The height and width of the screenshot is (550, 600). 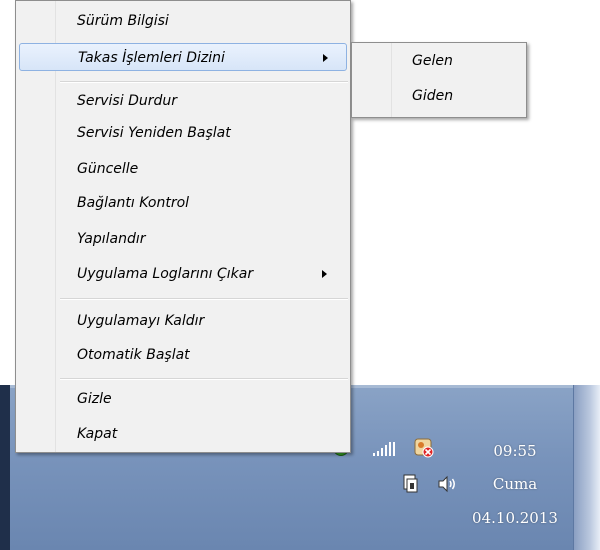 I want to click on submenu-item-incoming: Gelen, so click(x=439, y=61).